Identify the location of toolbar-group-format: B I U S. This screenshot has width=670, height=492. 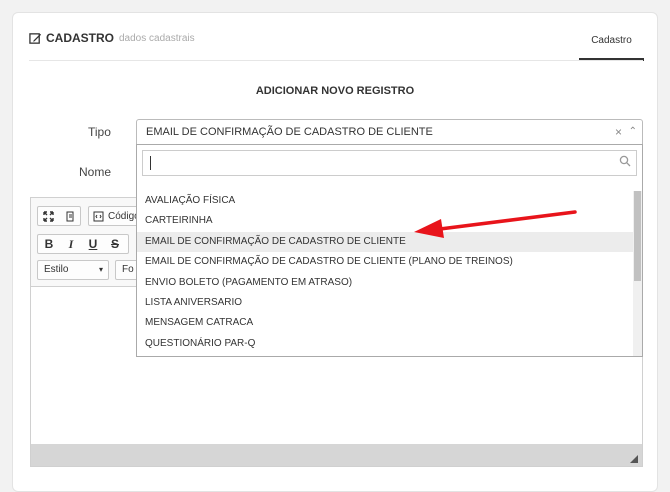
(83, 244).